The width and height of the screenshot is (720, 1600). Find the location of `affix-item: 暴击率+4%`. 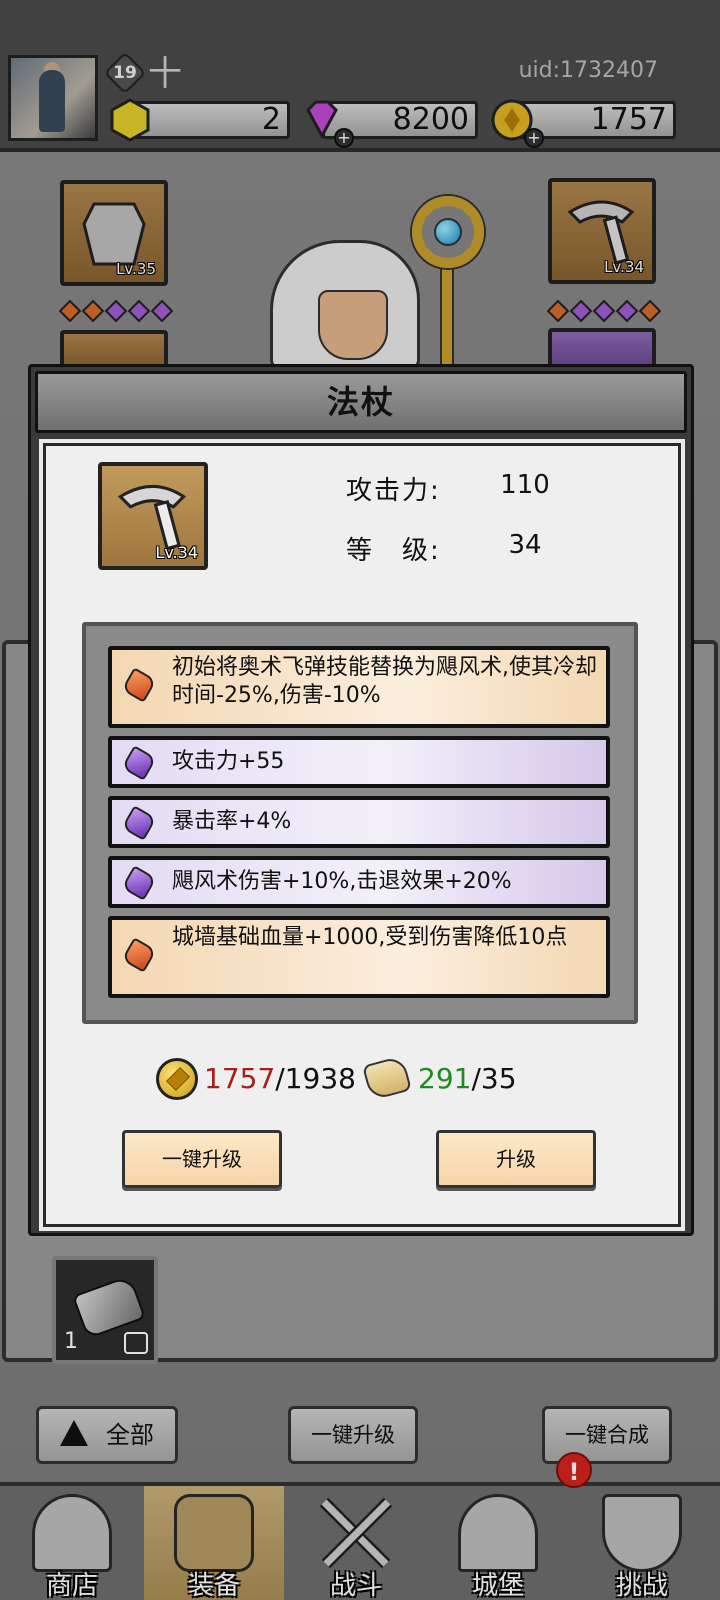

affix-item: 暴击率+4% is located at coordinates (359, 822).